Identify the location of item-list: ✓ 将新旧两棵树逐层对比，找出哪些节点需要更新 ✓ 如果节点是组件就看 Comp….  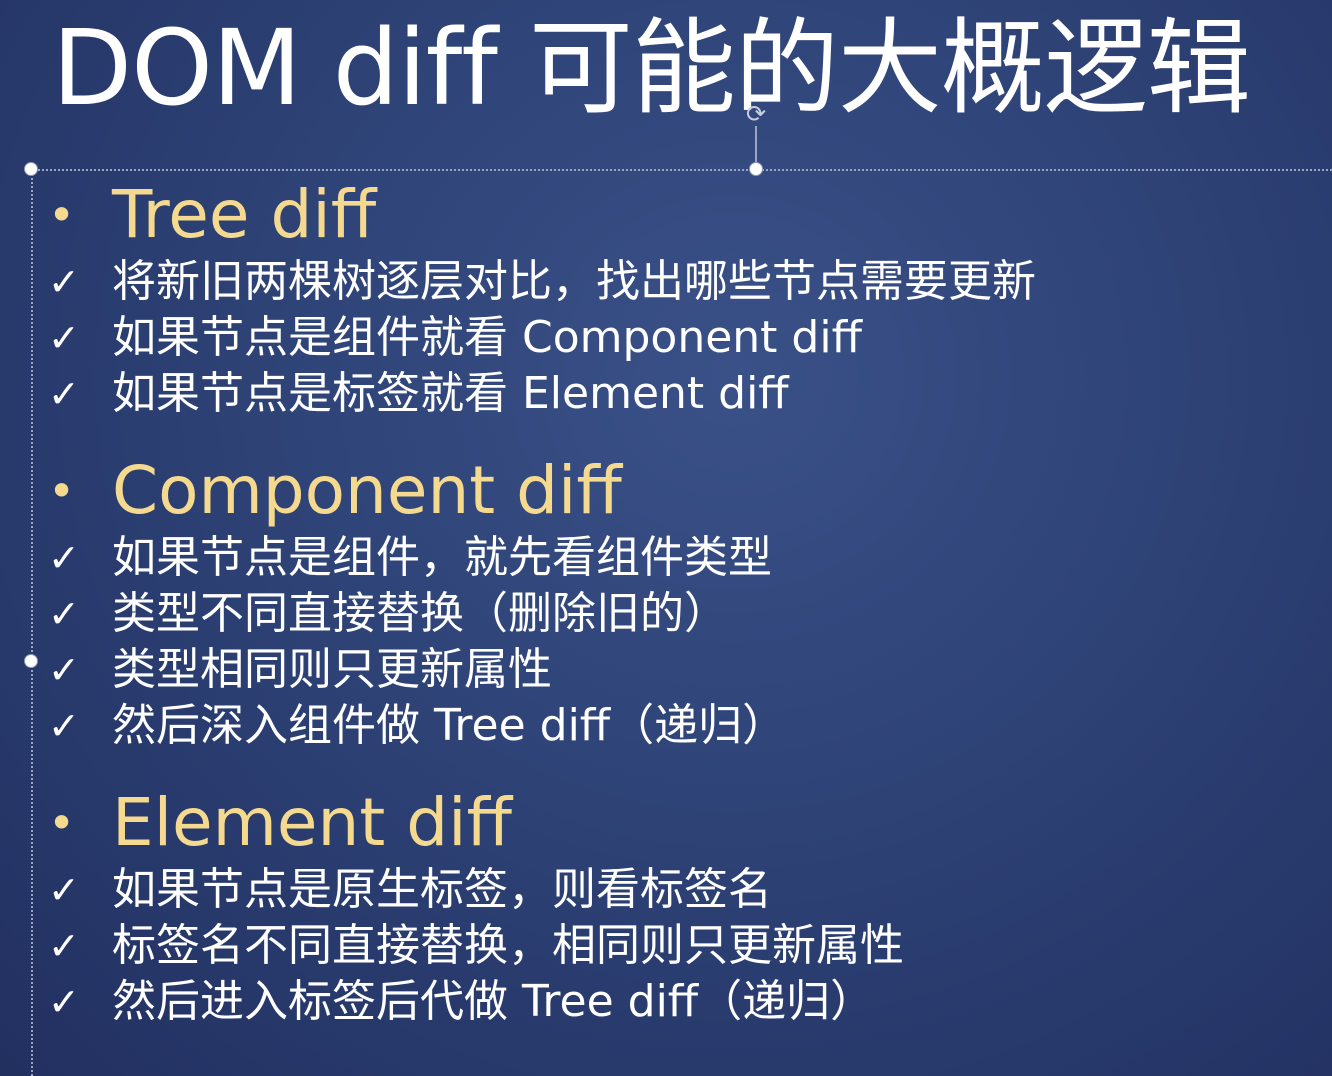
(683, 338).